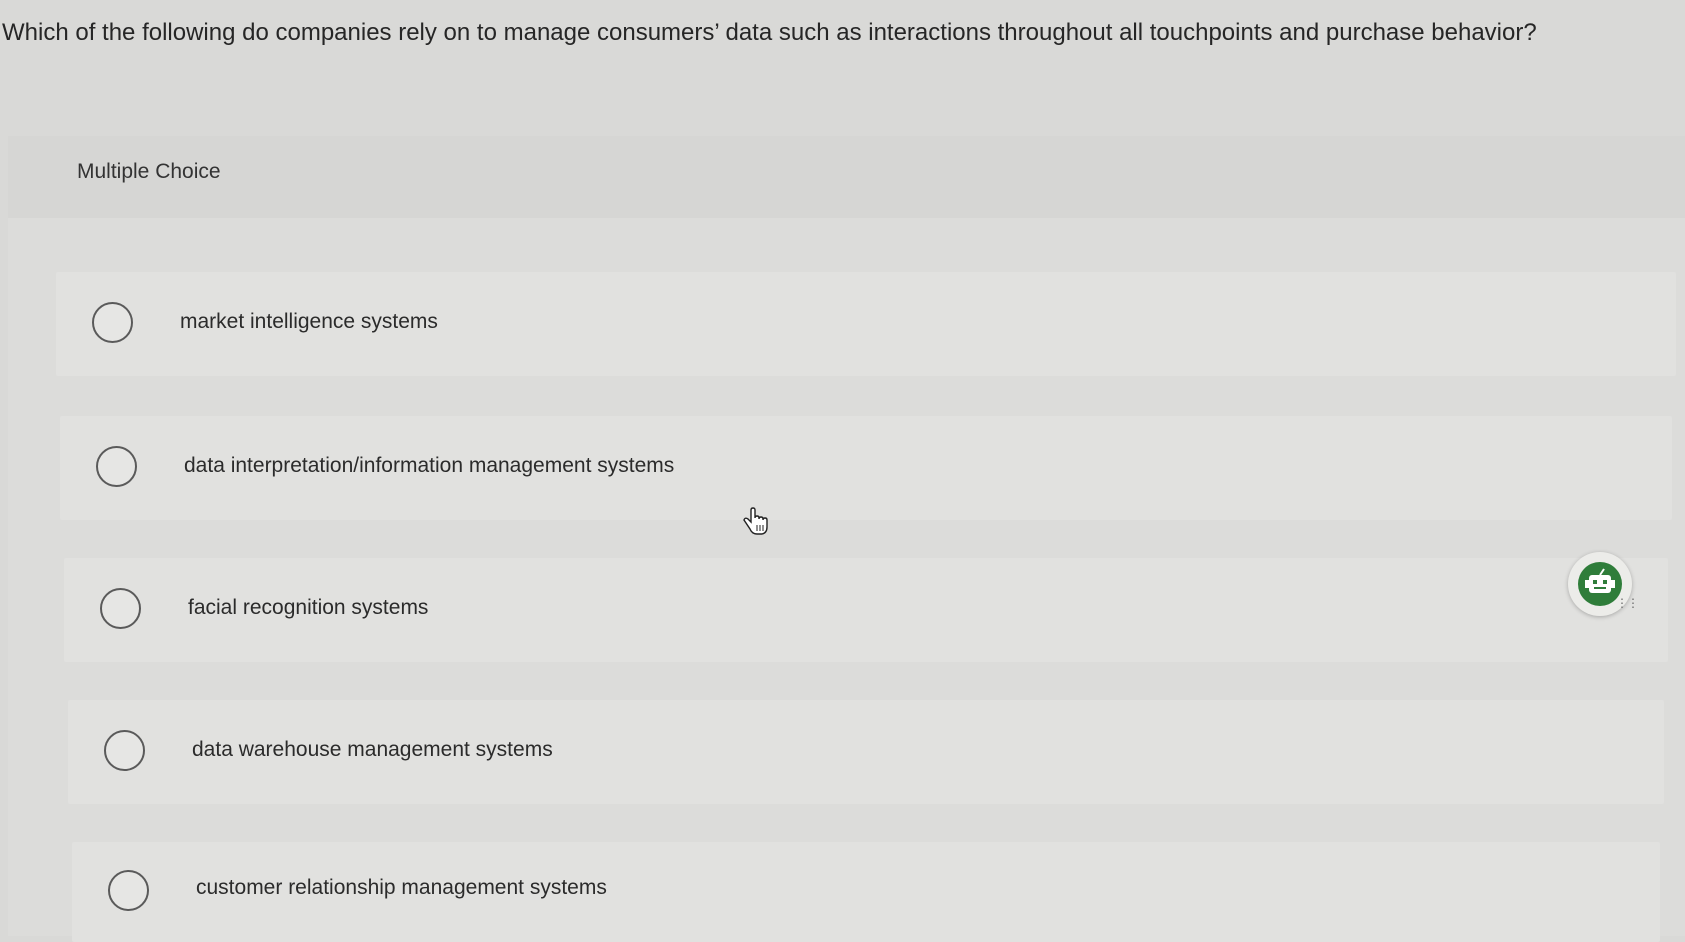 This screenshot has width=1685, height=942. What do you see at coordinates (149, 171) in the screenshot?
I see `question-type-label: Multiple Choice` at bounding box center [149, 171].